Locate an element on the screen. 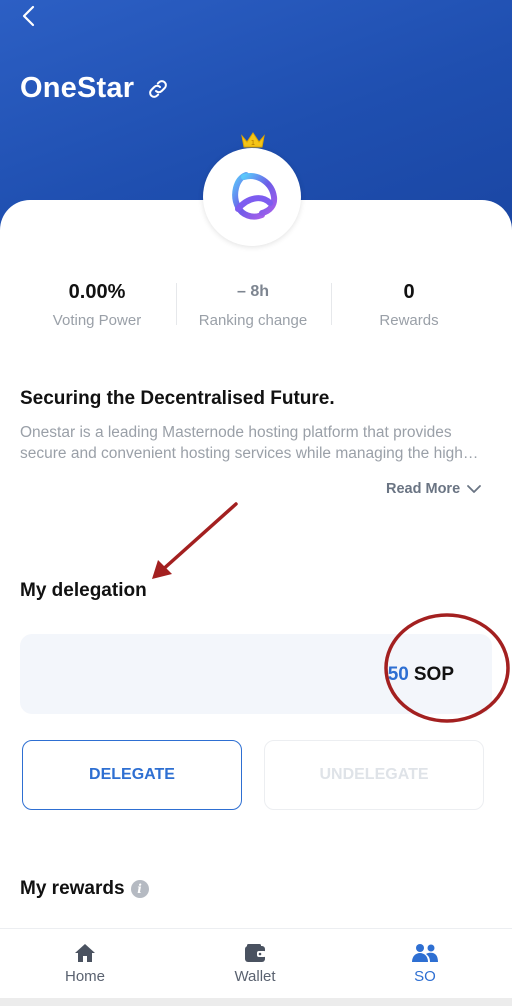 This screenshot has width=512, height=1006. stat-voting-power: 0.00% Voting Power is located at coordinates (97, 304).